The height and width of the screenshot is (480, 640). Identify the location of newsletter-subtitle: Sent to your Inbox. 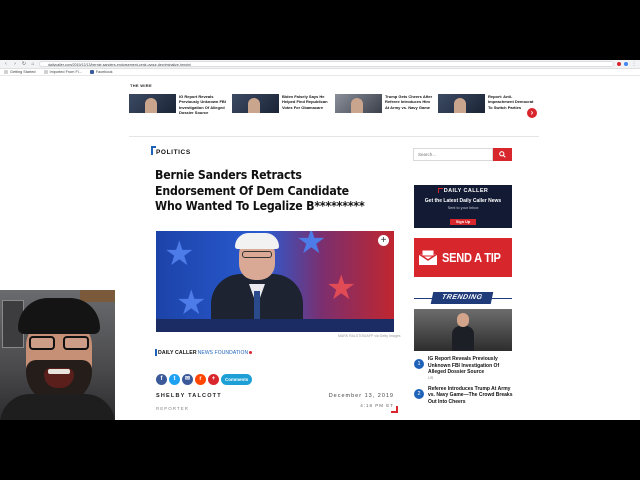
(463, 208).